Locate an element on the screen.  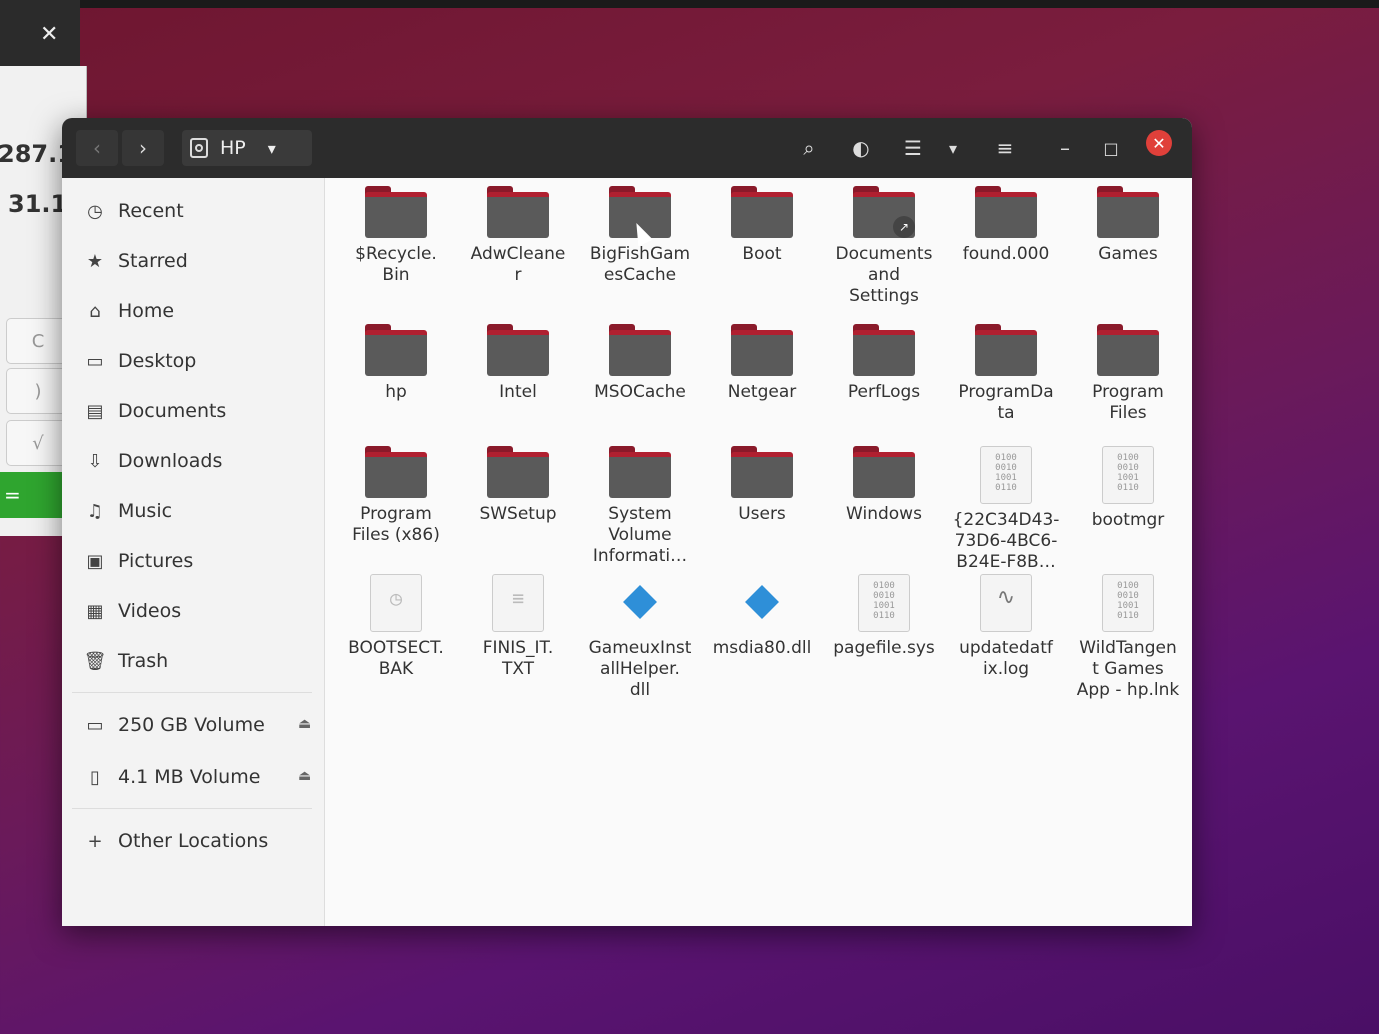
folder-item: MSOCache is located at coordinates (640, 363).